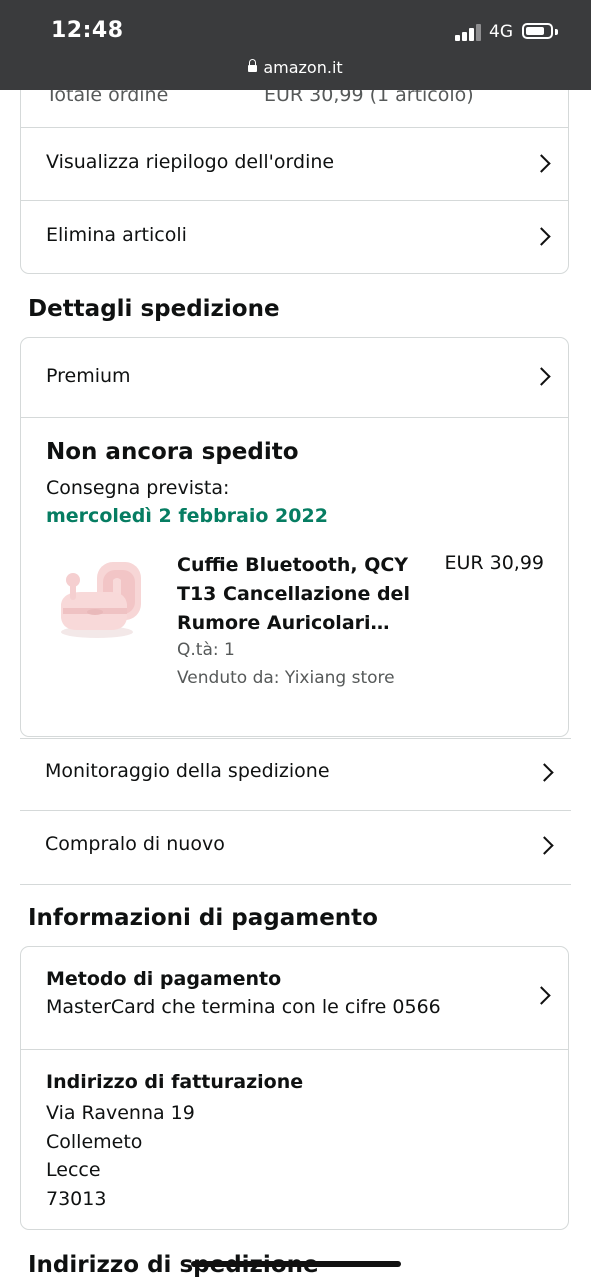 This screenshot has height=1280, width=591. What do you see at coordinates (243, 1007) in the screenshot?
I see `payment-method-value: MasterCard che termina con le cifre 0566` at bounding box center [243, 1007].